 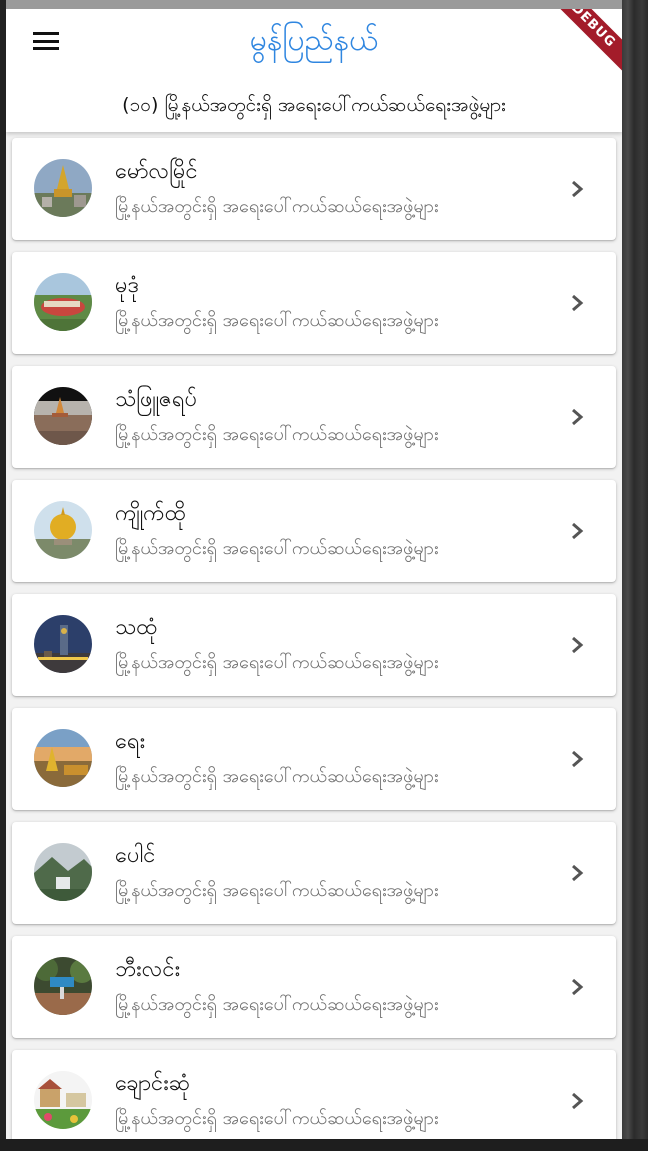 What do you see at coordinates (314, 4) in the screenshot?
I see `status-bar` at bounding box center [314, 4].